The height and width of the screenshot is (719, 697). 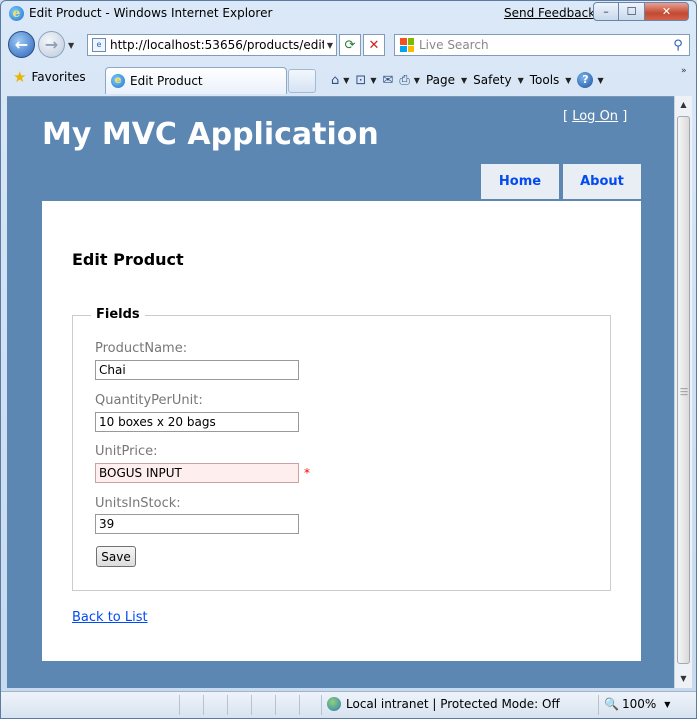 I want to click on search-input: Live Search, so click(x=543, y=45).